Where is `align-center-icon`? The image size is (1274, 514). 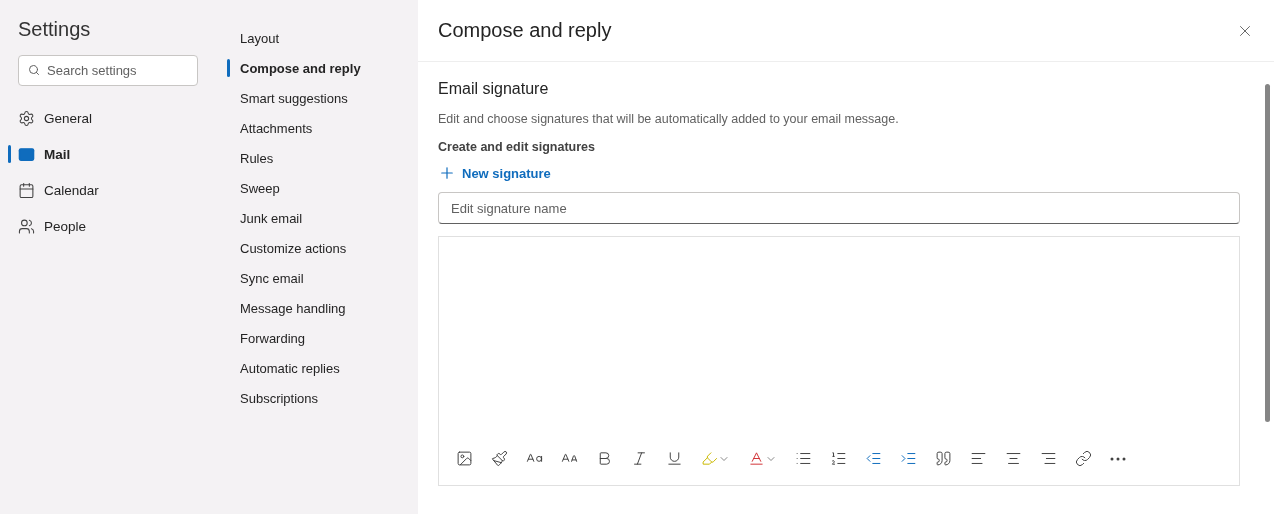 align-center-icon is located at coordinates (1013, 458).